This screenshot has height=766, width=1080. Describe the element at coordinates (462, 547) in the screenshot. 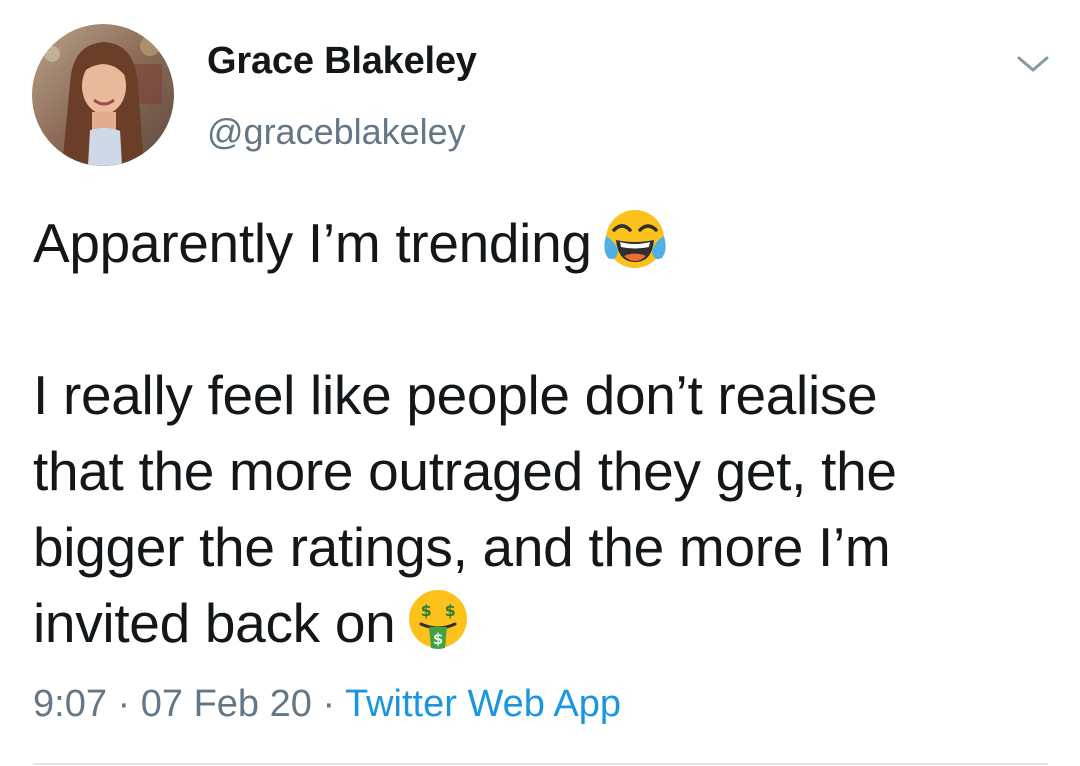

I see `tweet-line-text: bigger the ratings, and the more I’m` at that location.